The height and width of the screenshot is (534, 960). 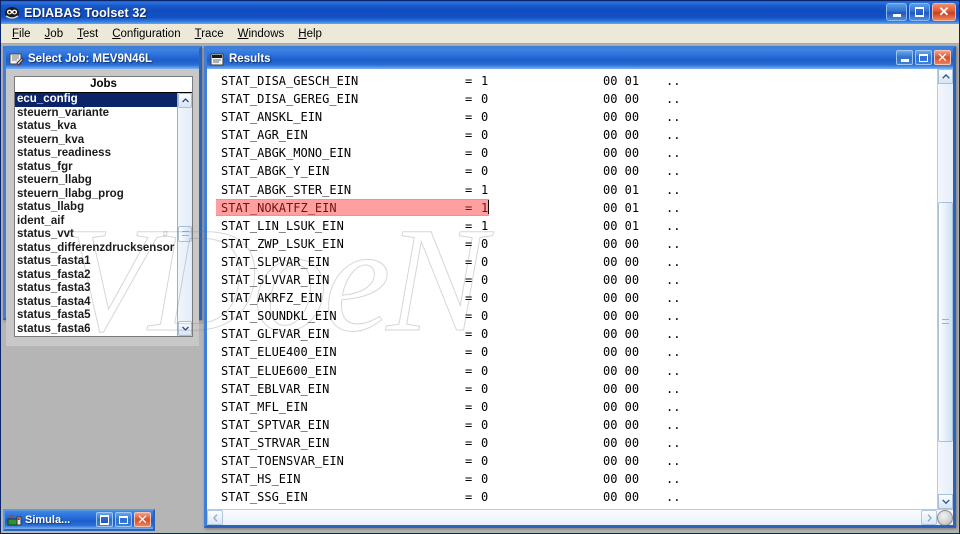 I want to click on result-row: STAT_NOKATFZ_EIN = 1 00 01.., so click(x=572, y=207).